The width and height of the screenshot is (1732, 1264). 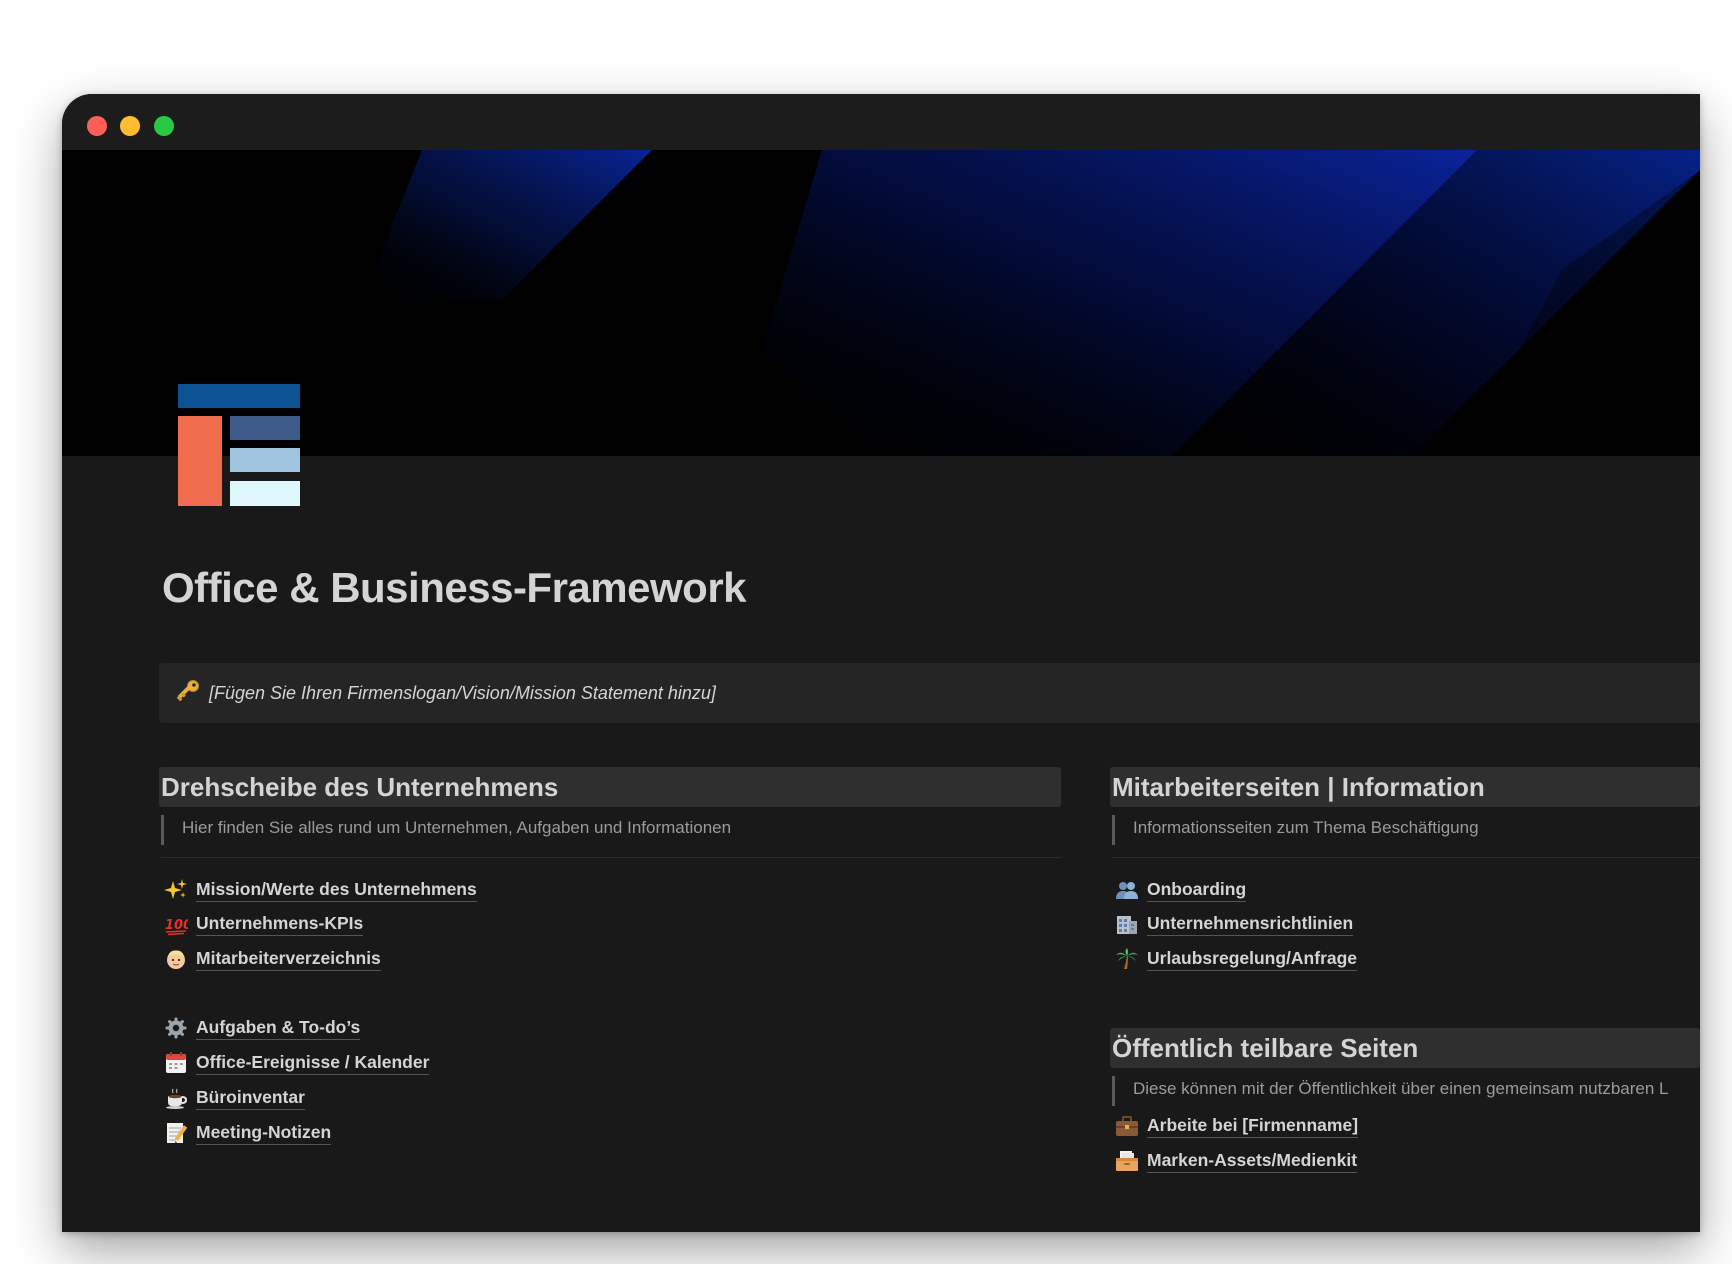 I want to click on person-face-icon, so click(x=176, y=959).